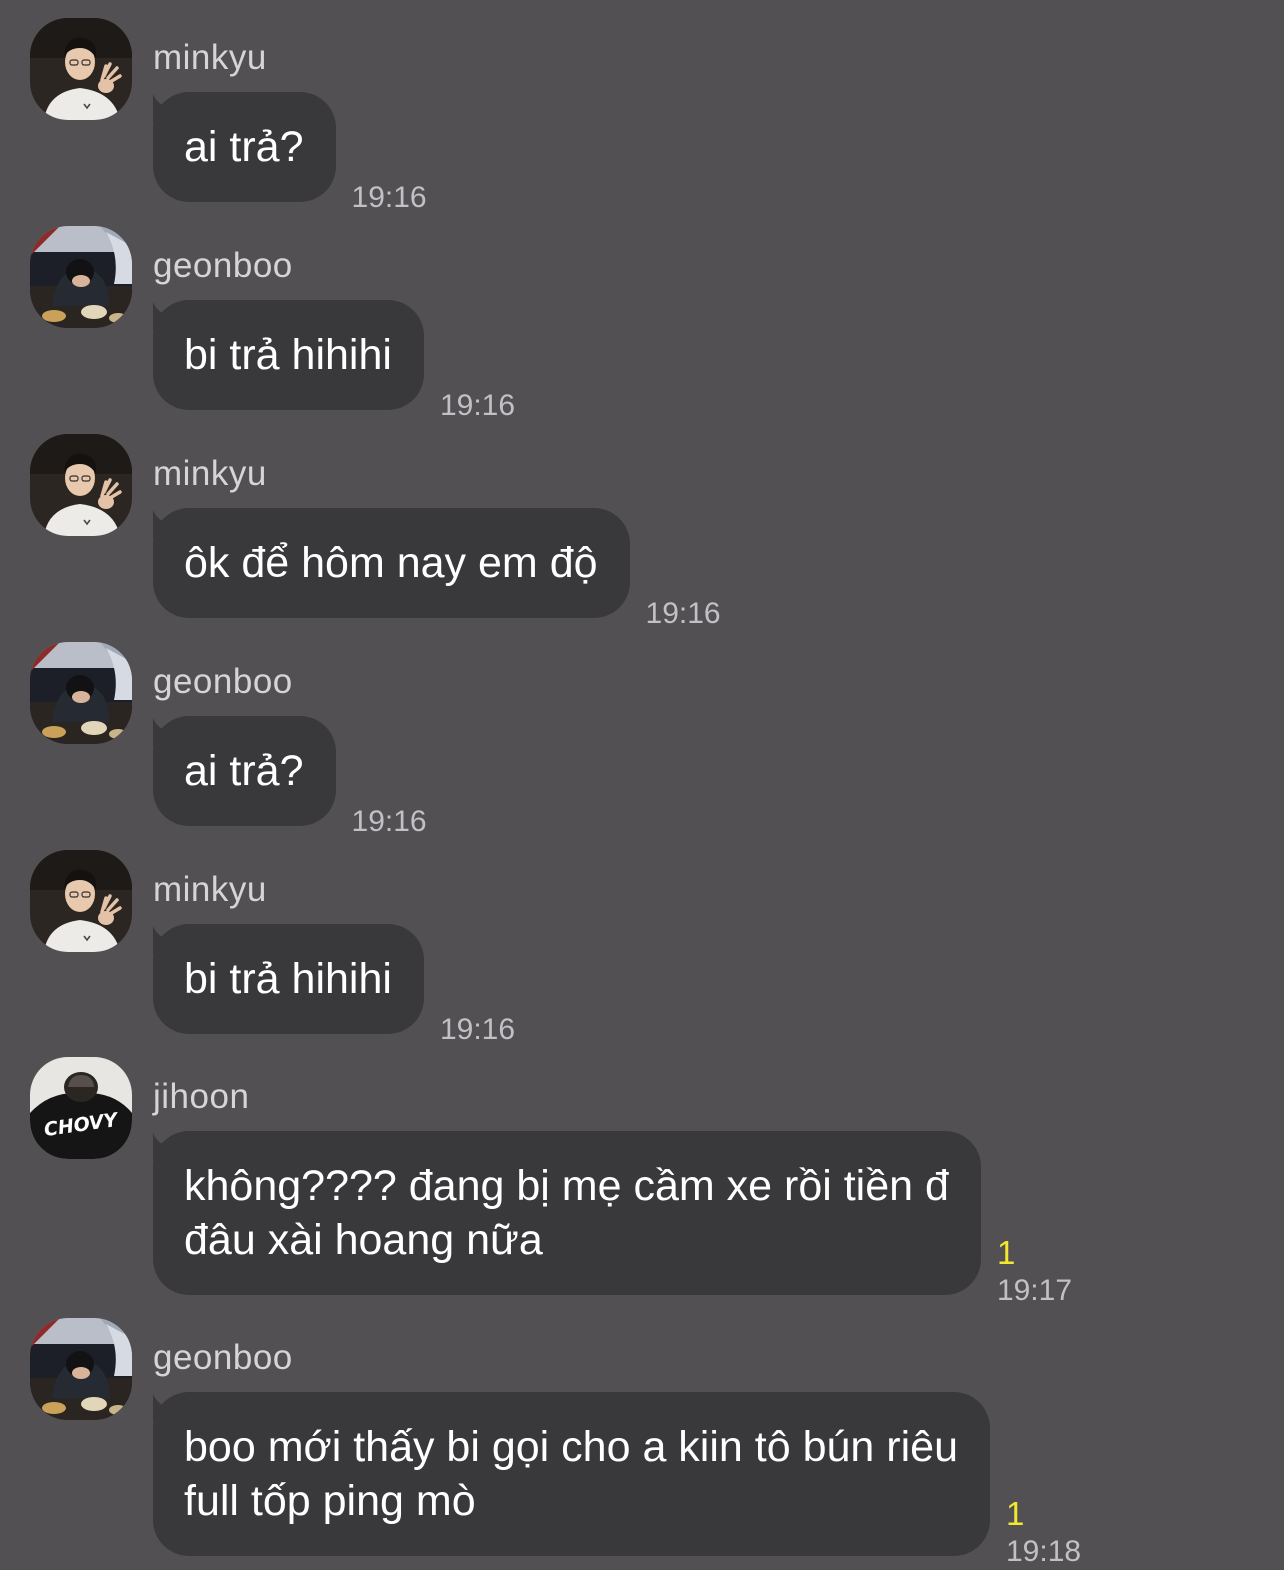 This screenshot has height=1570, width=1284. I want to click on timestamp: 19:17, so click(1034, 1290).